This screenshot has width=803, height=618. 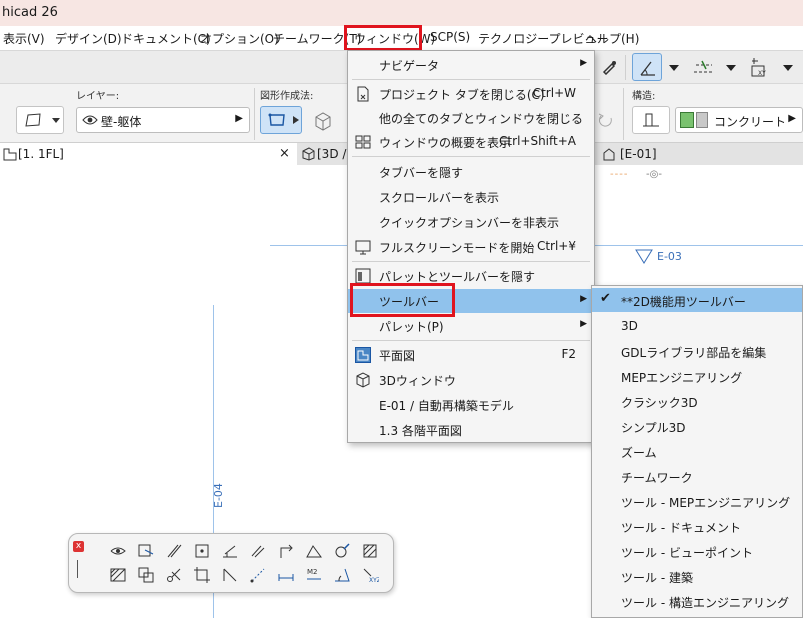 What do you see at coordinates (697, 401) in the screenshot?
I see `submenu-item-classic-3d: クラシック3D` at bounding box center [697, 401].